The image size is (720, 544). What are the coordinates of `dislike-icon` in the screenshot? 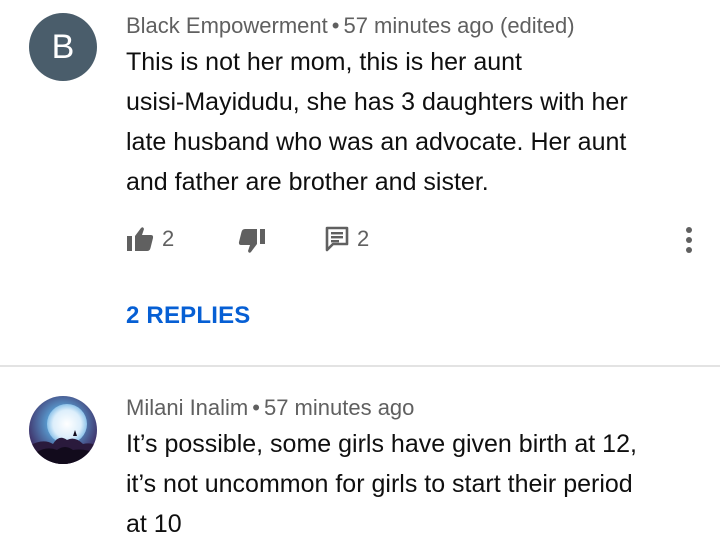 It's located at (251, 241).